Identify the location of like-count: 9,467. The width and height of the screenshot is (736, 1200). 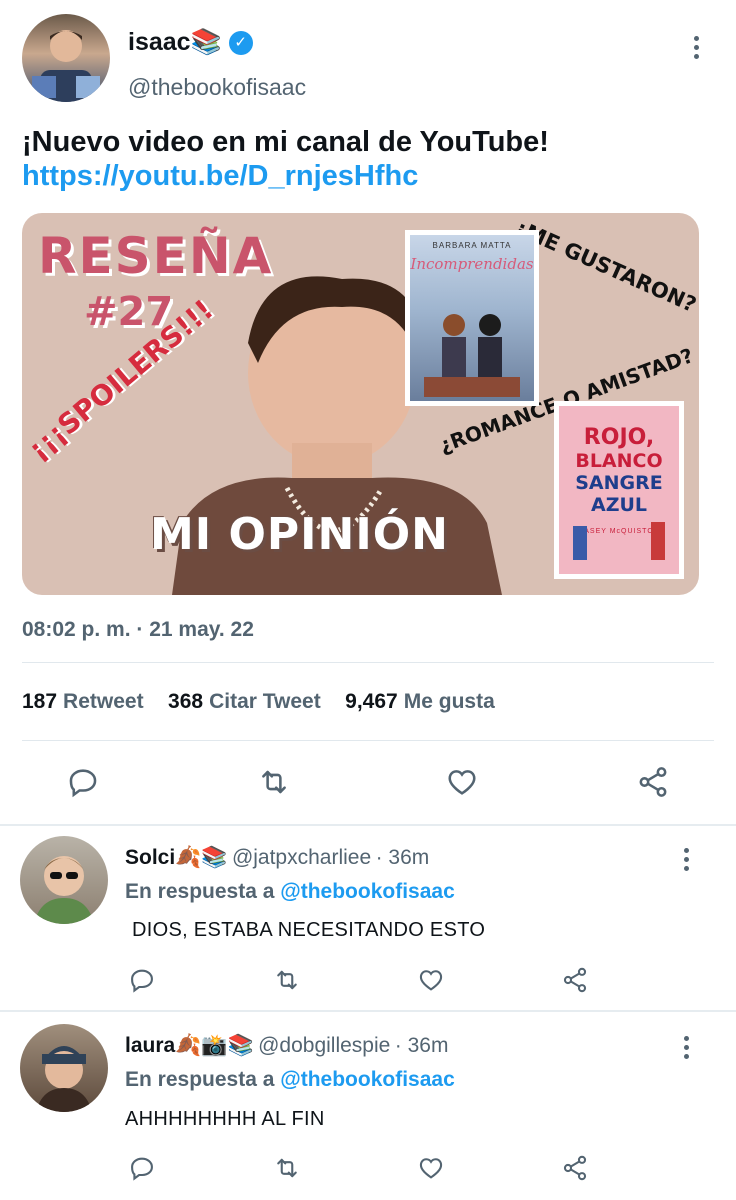
(371, 701).